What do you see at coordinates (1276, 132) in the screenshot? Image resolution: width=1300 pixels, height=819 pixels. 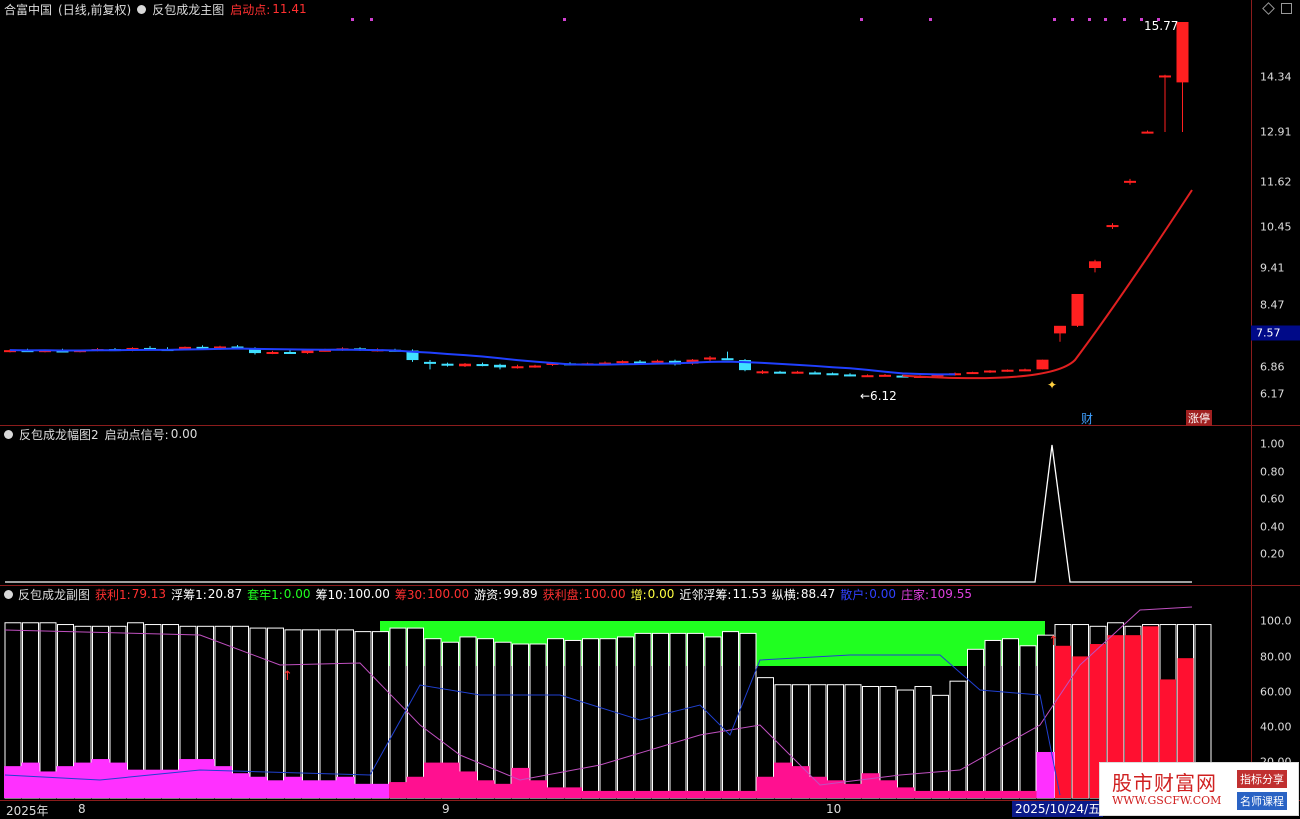 I see `price-tick: 12.91` at bounding box center [1276, 132].